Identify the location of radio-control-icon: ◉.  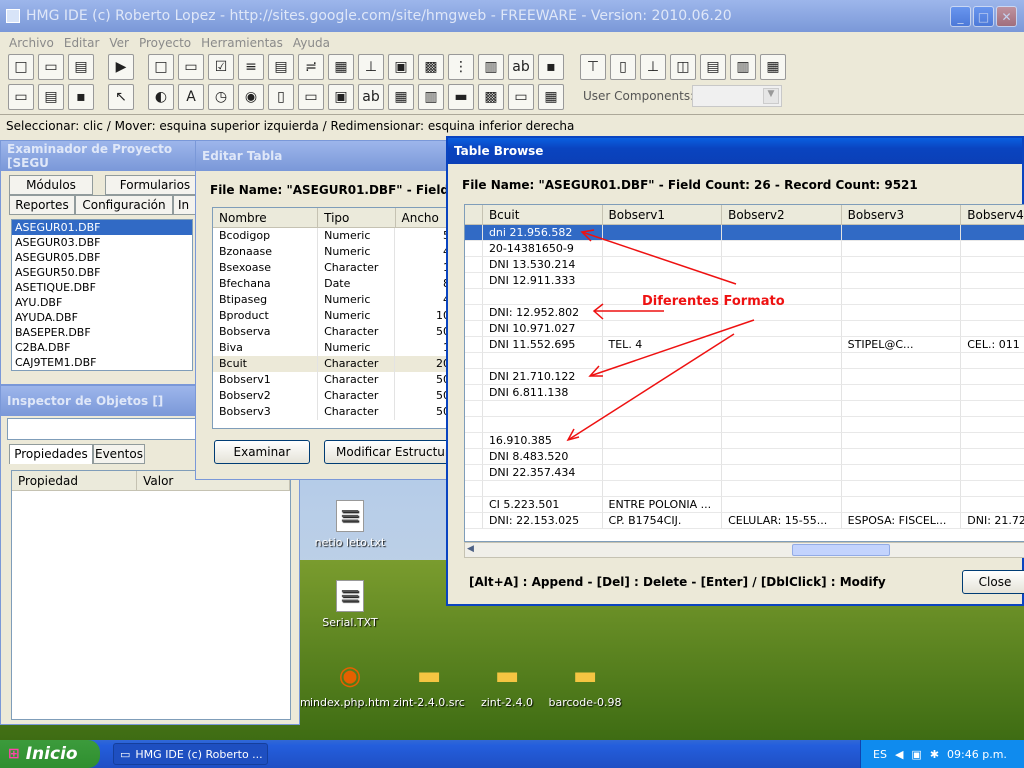
(251, 97).